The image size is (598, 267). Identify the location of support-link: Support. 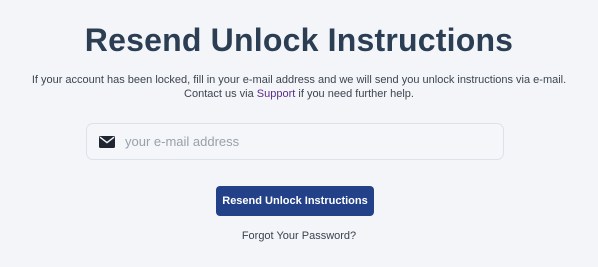
(276, 94).